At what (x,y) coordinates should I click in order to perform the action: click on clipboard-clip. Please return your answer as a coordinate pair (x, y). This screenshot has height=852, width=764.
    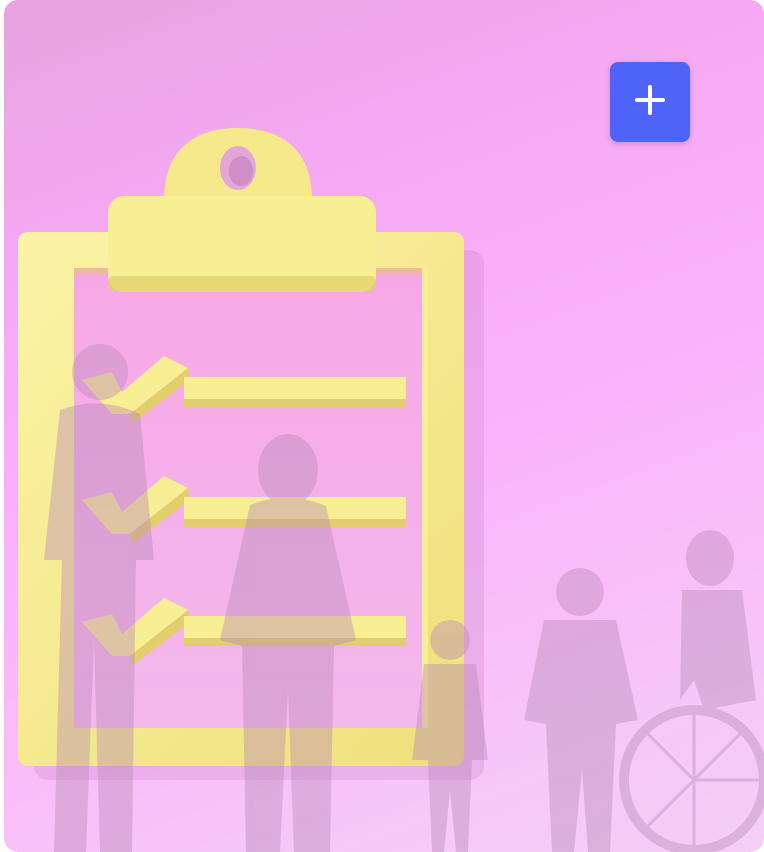
    Looking at the image, I should click on (242, 210).